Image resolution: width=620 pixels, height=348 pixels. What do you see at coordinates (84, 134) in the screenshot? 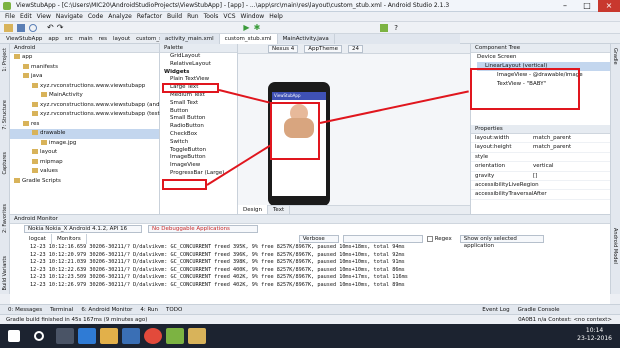
I see `project-tree-item: drawable` at bounding box center [84, 134].